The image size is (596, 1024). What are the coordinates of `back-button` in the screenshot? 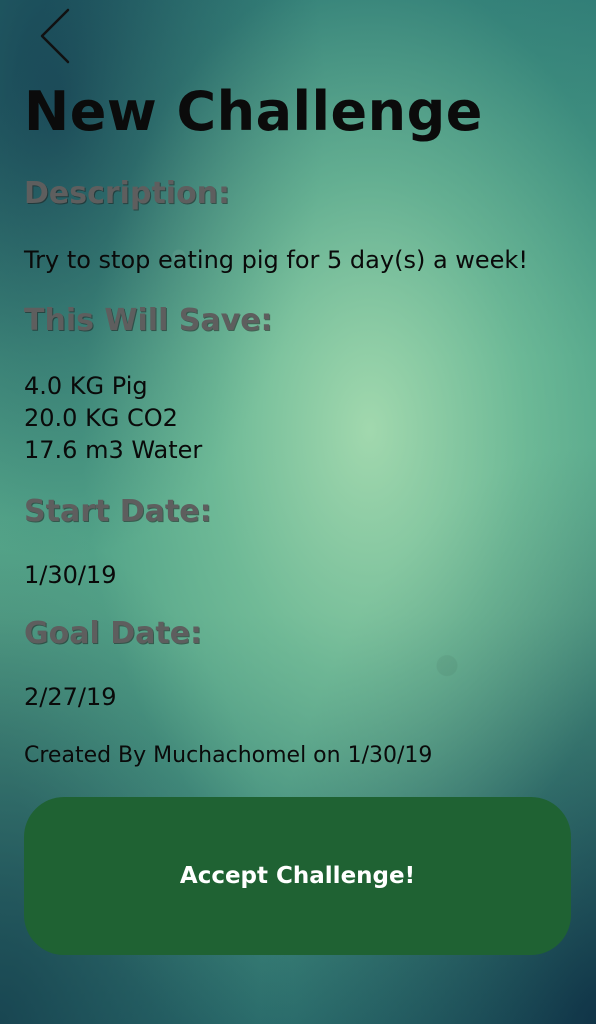 It's located at (54, 36).